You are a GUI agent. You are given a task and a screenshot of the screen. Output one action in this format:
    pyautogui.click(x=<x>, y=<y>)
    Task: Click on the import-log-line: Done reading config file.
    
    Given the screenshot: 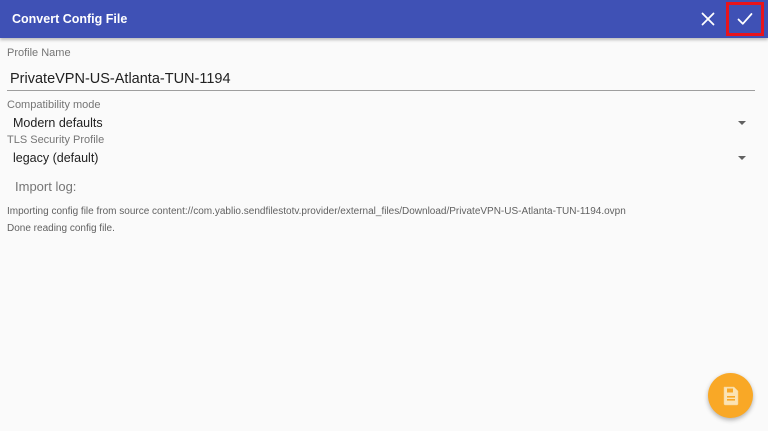 What is the action you would take?
    pyautogui.click(x=61, y=228)
    